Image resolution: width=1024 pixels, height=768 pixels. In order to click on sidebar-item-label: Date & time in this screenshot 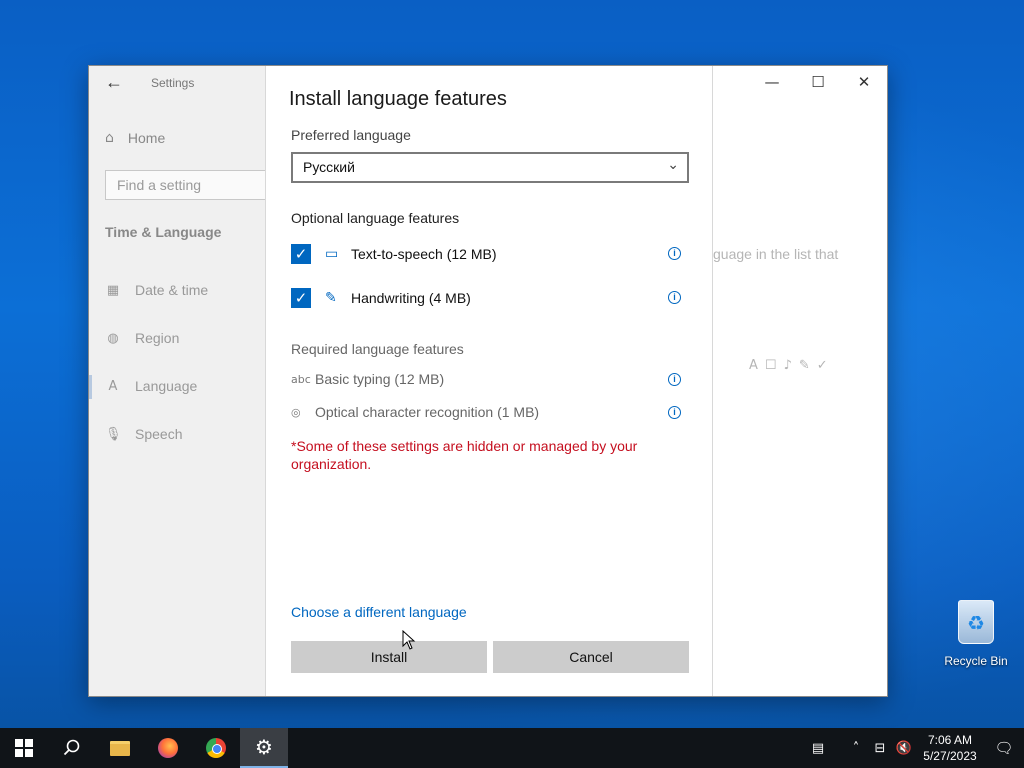, I will do `click(172, 290)`.